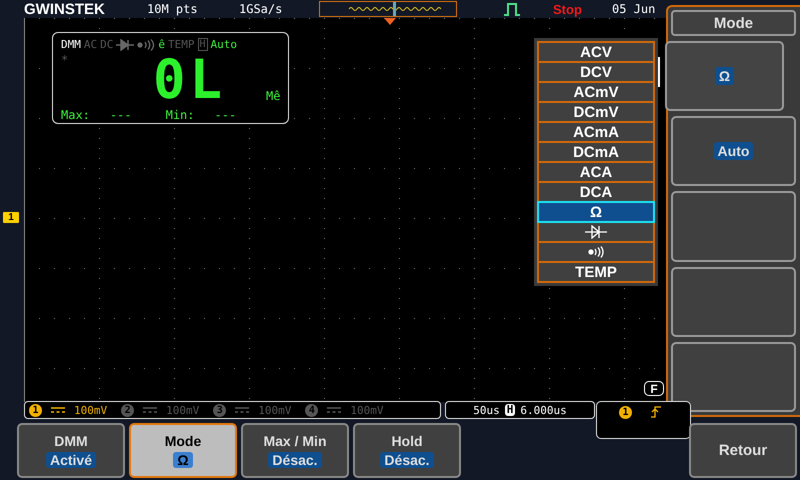 The image size is (800, 480). What do you see at coordinates (294, 441) in the screenshot?
I see `softkey-label: Max / Min` at bounding box center [294, 441].